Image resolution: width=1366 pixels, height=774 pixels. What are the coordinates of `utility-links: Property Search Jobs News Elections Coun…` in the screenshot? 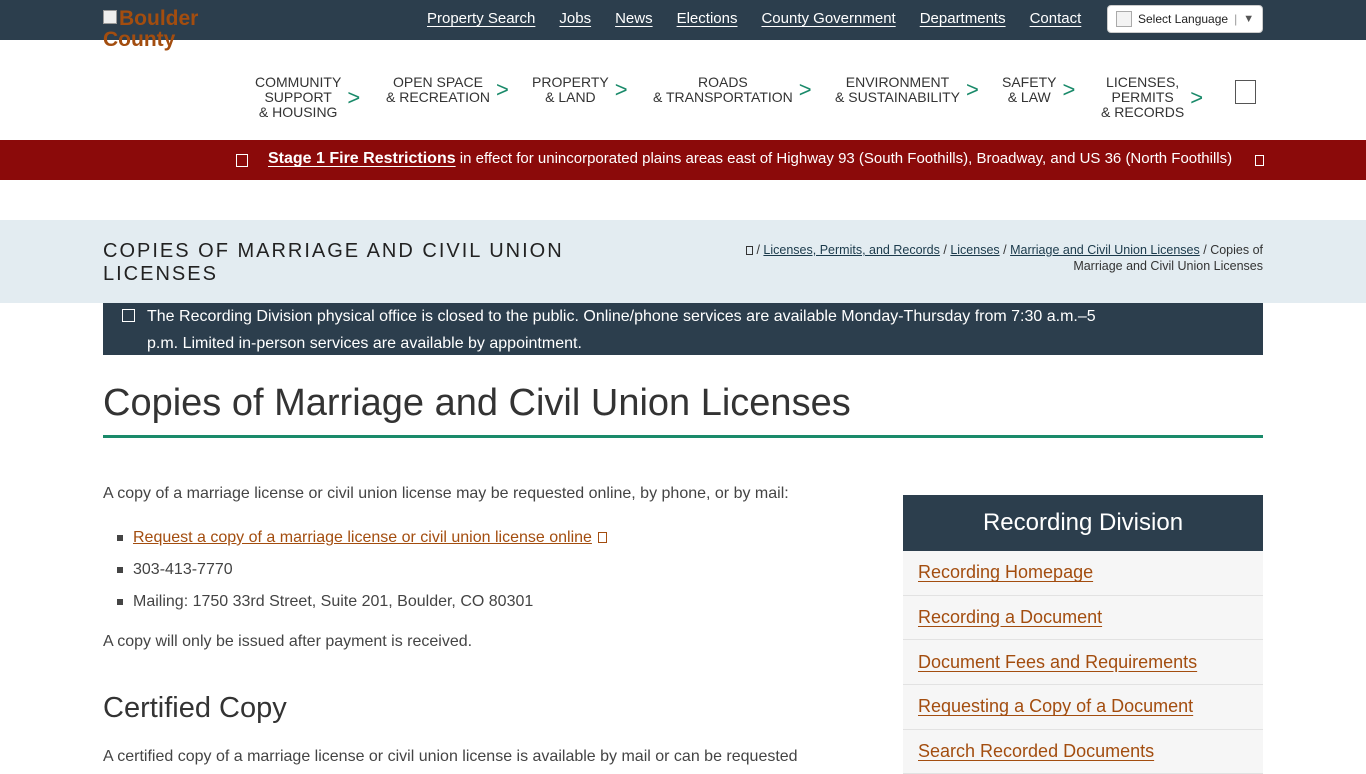 It's located at (766, 18).